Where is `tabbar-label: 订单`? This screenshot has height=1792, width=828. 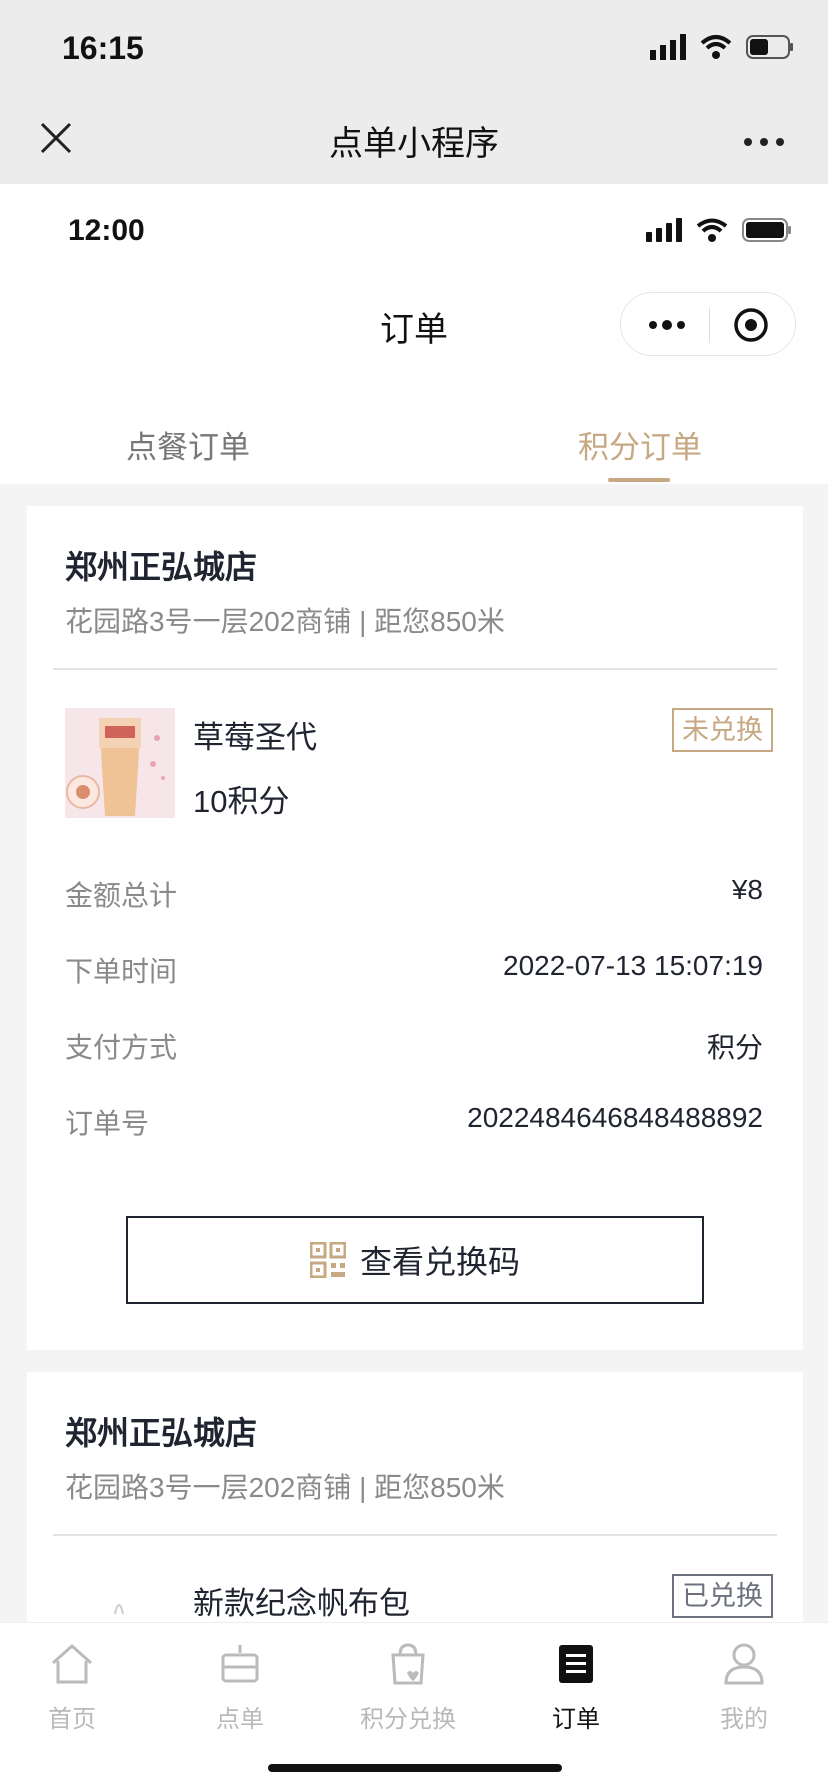 tabbar-label: 订单 is located at coordinates (576, 1719).